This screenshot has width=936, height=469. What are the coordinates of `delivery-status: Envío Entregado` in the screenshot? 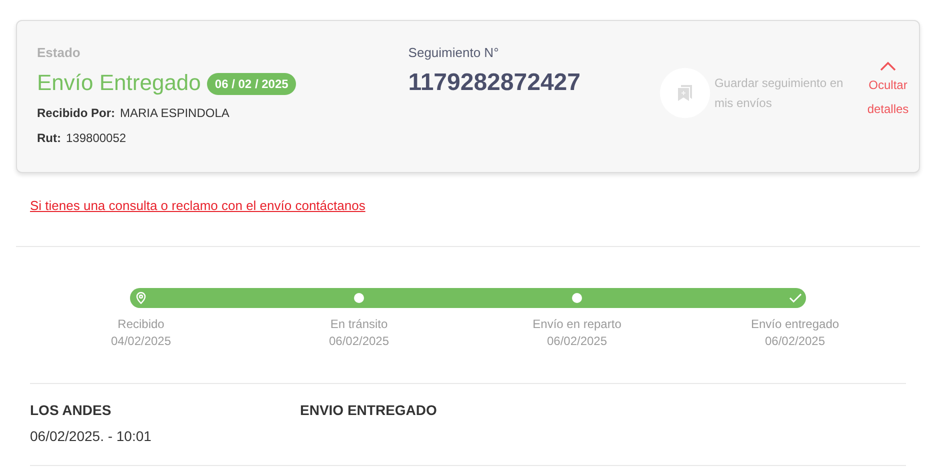 It's located at (119, 82).